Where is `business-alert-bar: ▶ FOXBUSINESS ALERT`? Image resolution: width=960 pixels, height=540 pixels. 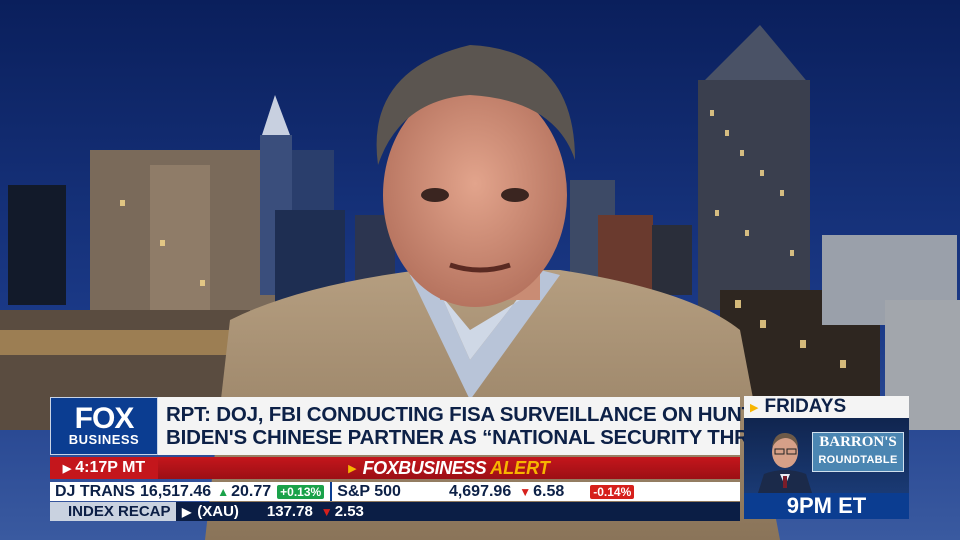 business-alert-bar: ▶ FOXBUSINESS ALERT is located at coordinates (449, 468).